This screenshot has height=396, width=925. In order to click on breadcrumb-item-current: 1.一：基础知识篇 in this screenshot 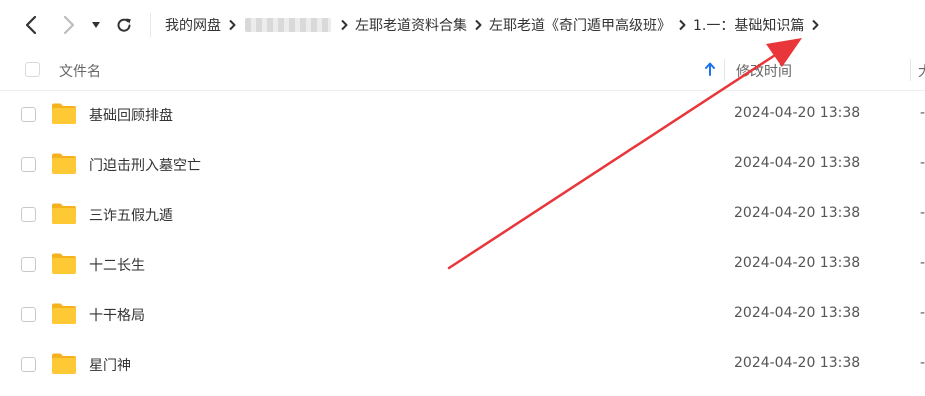, I will do `click(748, 25)`.